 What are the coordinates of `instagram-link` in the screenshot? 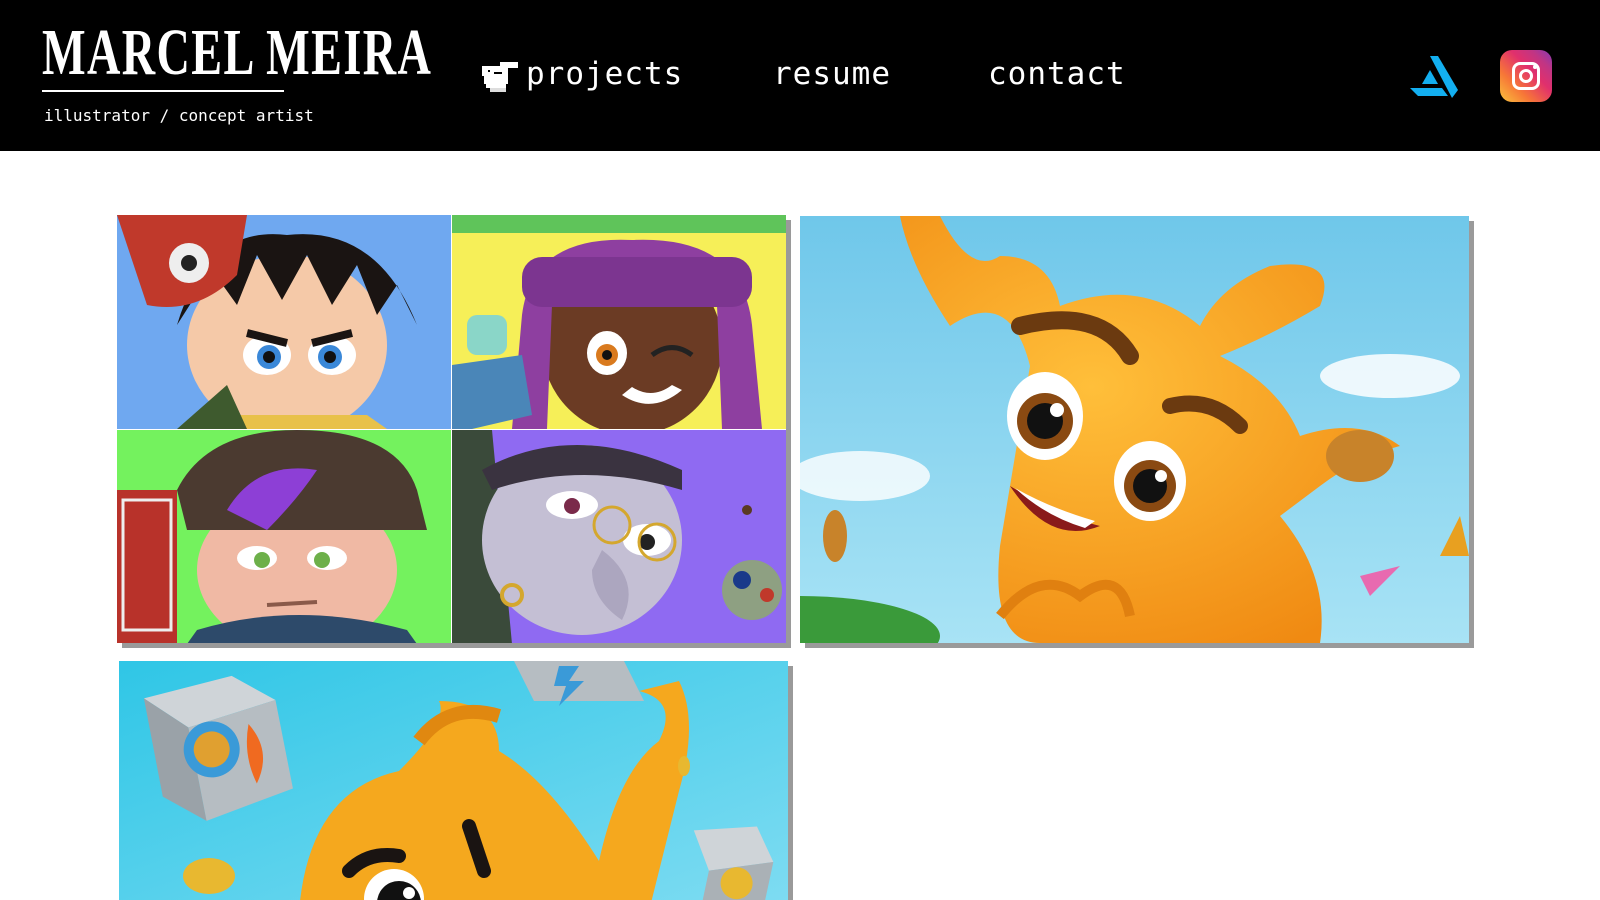 It's located at (1526, 76).